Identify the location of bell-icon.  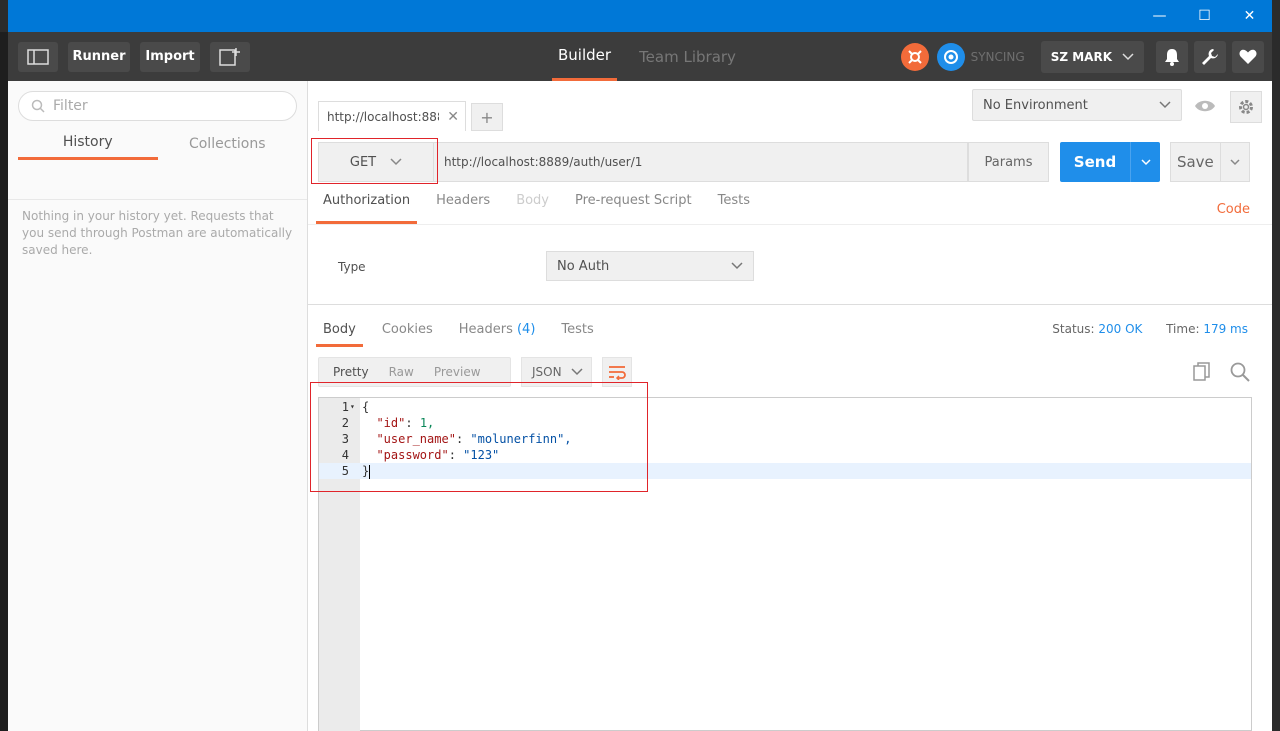
(1172, 57).